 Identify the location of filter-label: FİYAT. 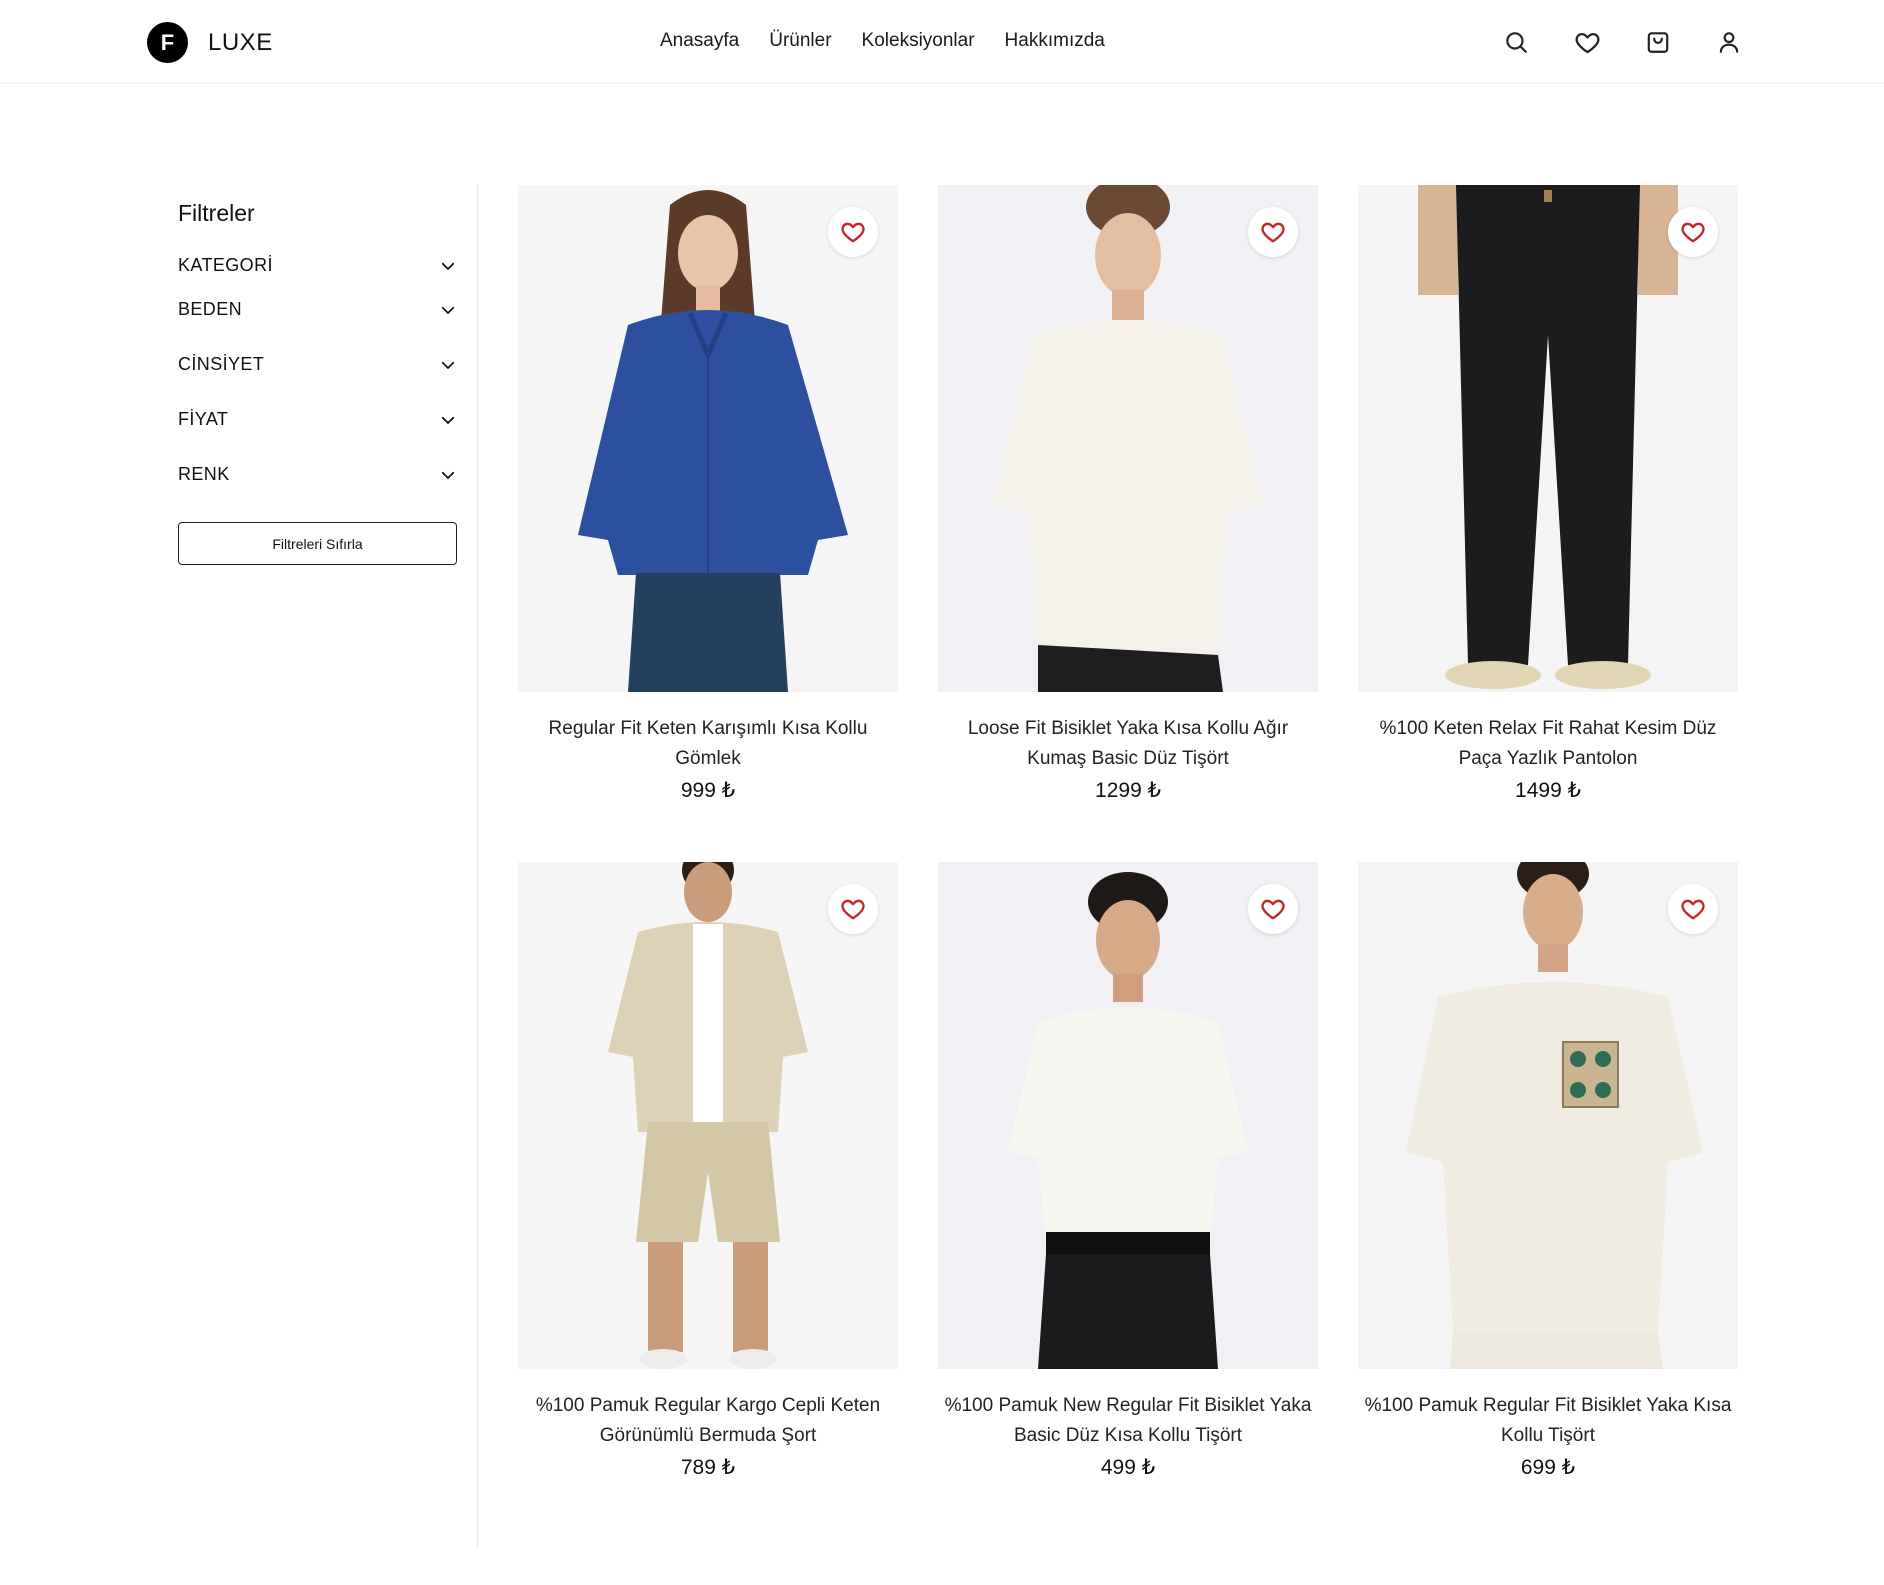
(203, 419).